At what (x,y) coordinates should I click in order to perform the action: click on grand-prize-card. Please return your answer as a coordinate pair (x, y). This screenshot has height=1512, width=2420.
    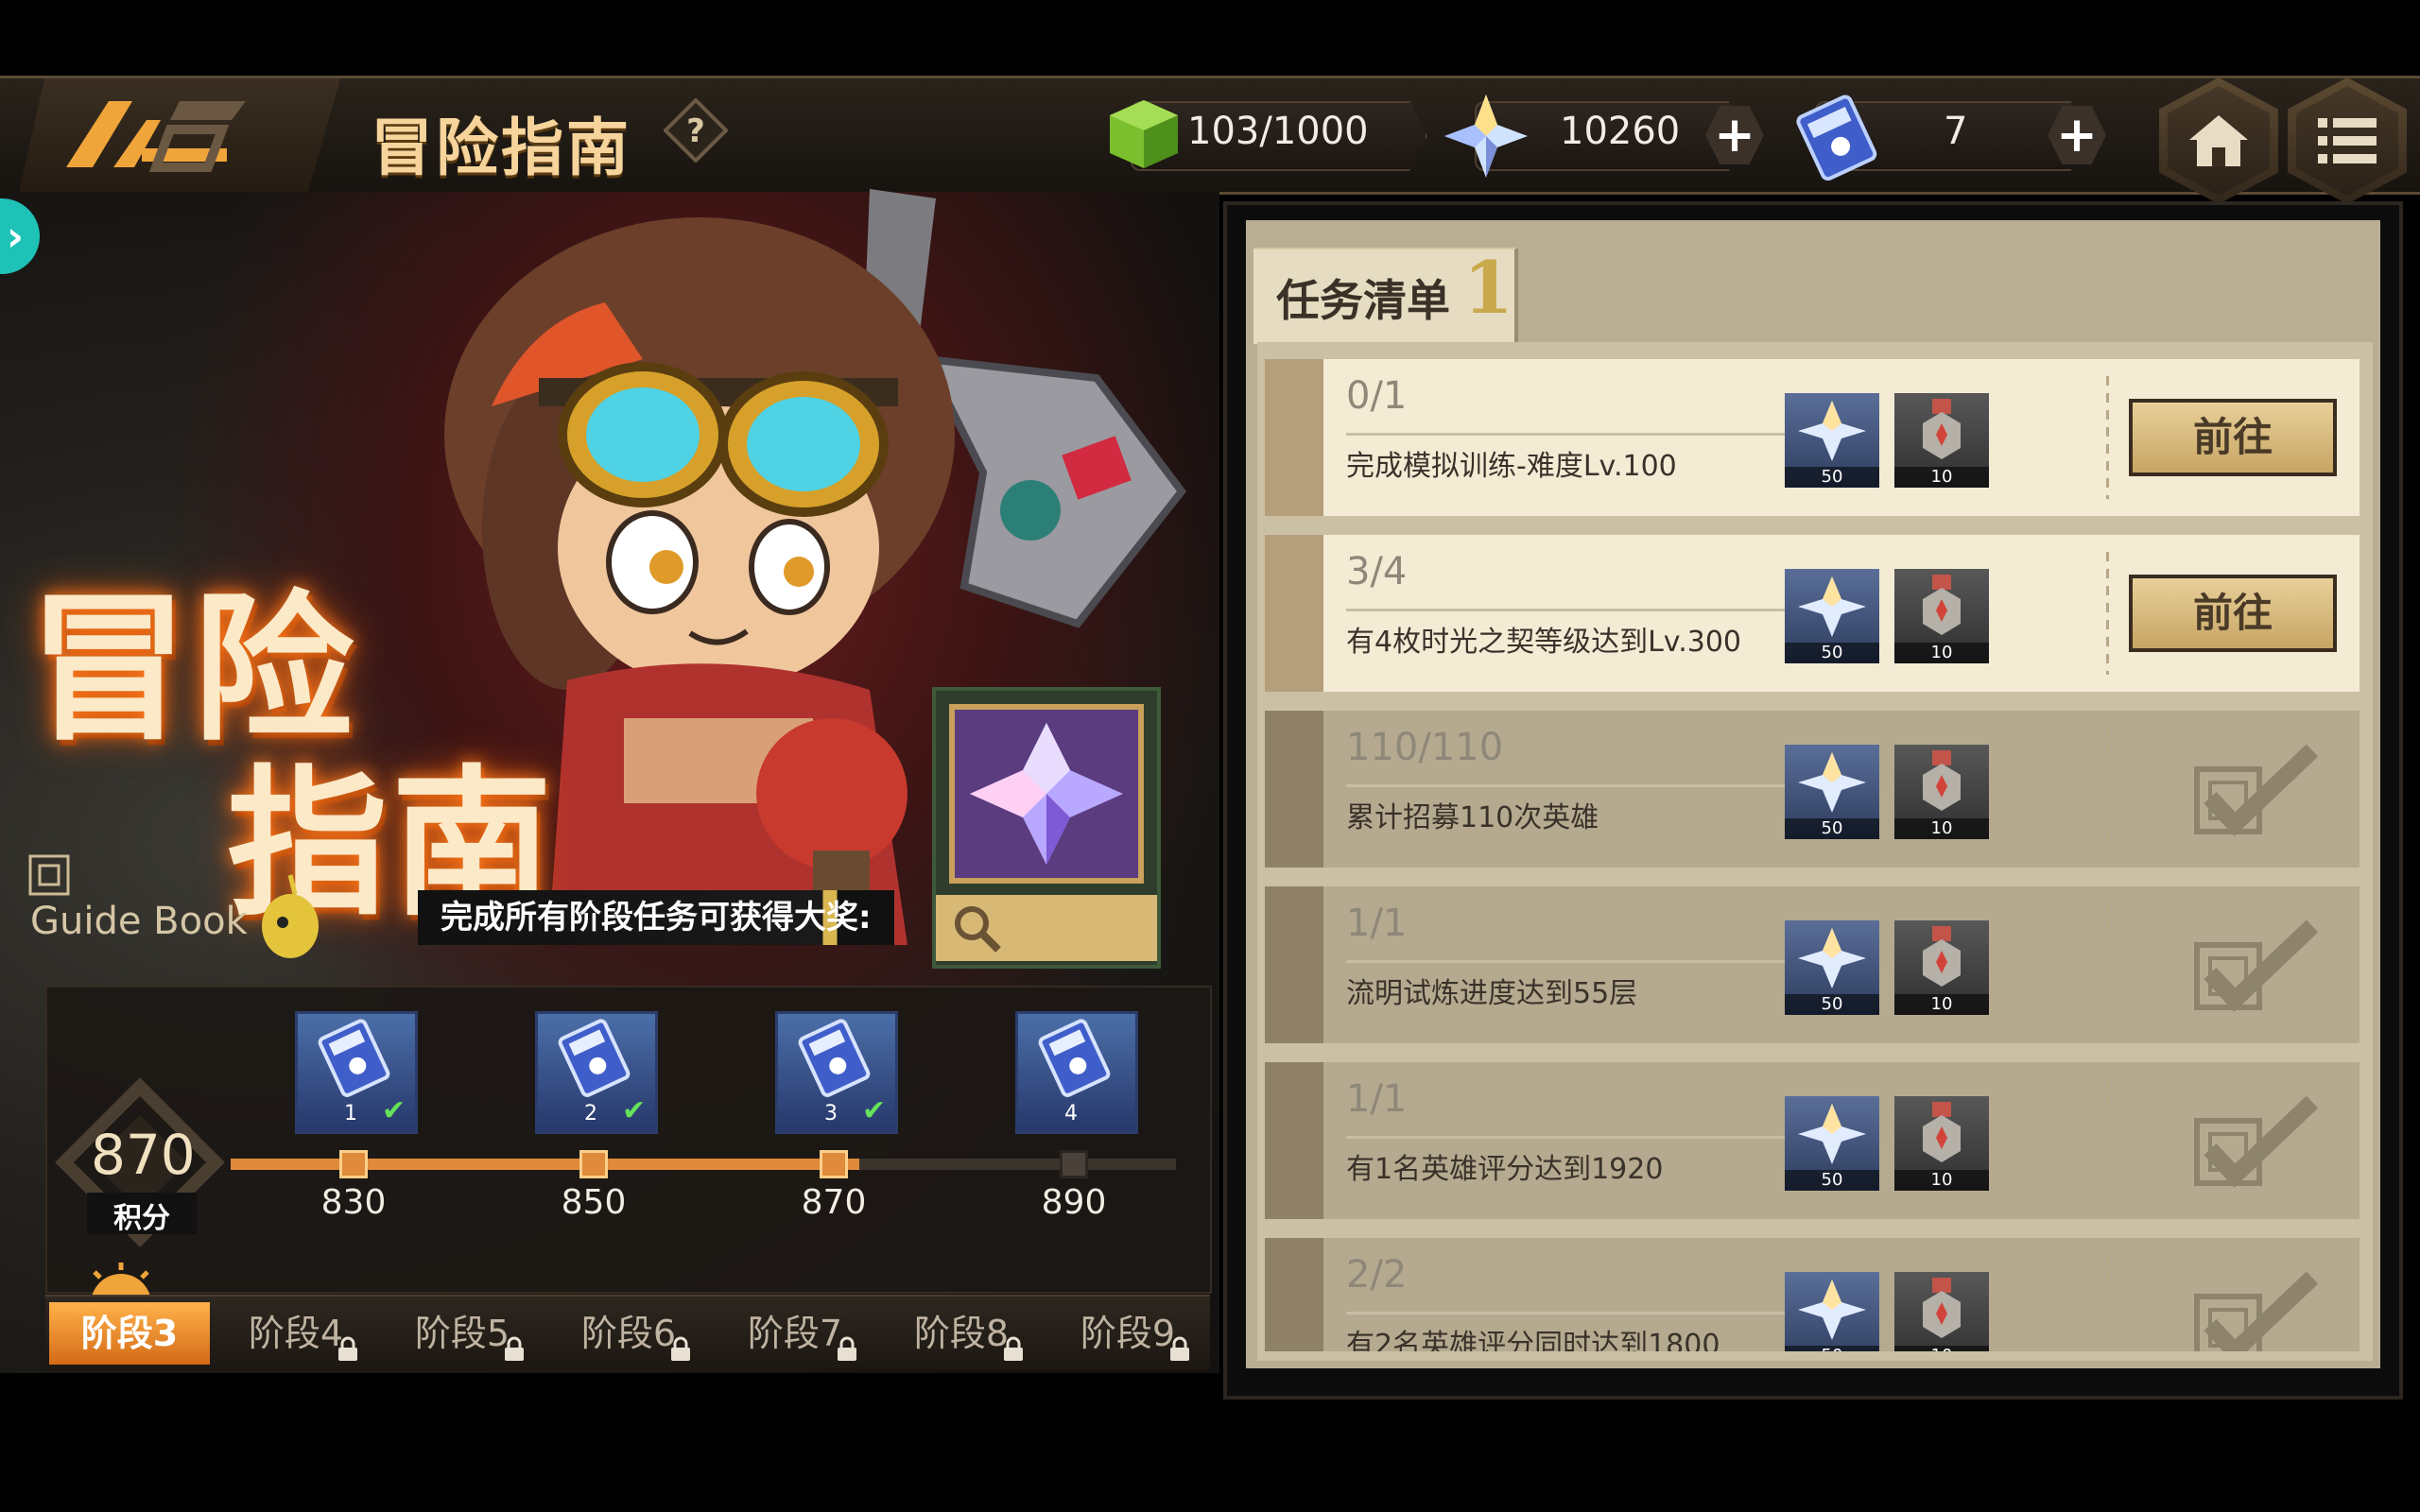
    Looking at the image, I should click on (1046, 828).